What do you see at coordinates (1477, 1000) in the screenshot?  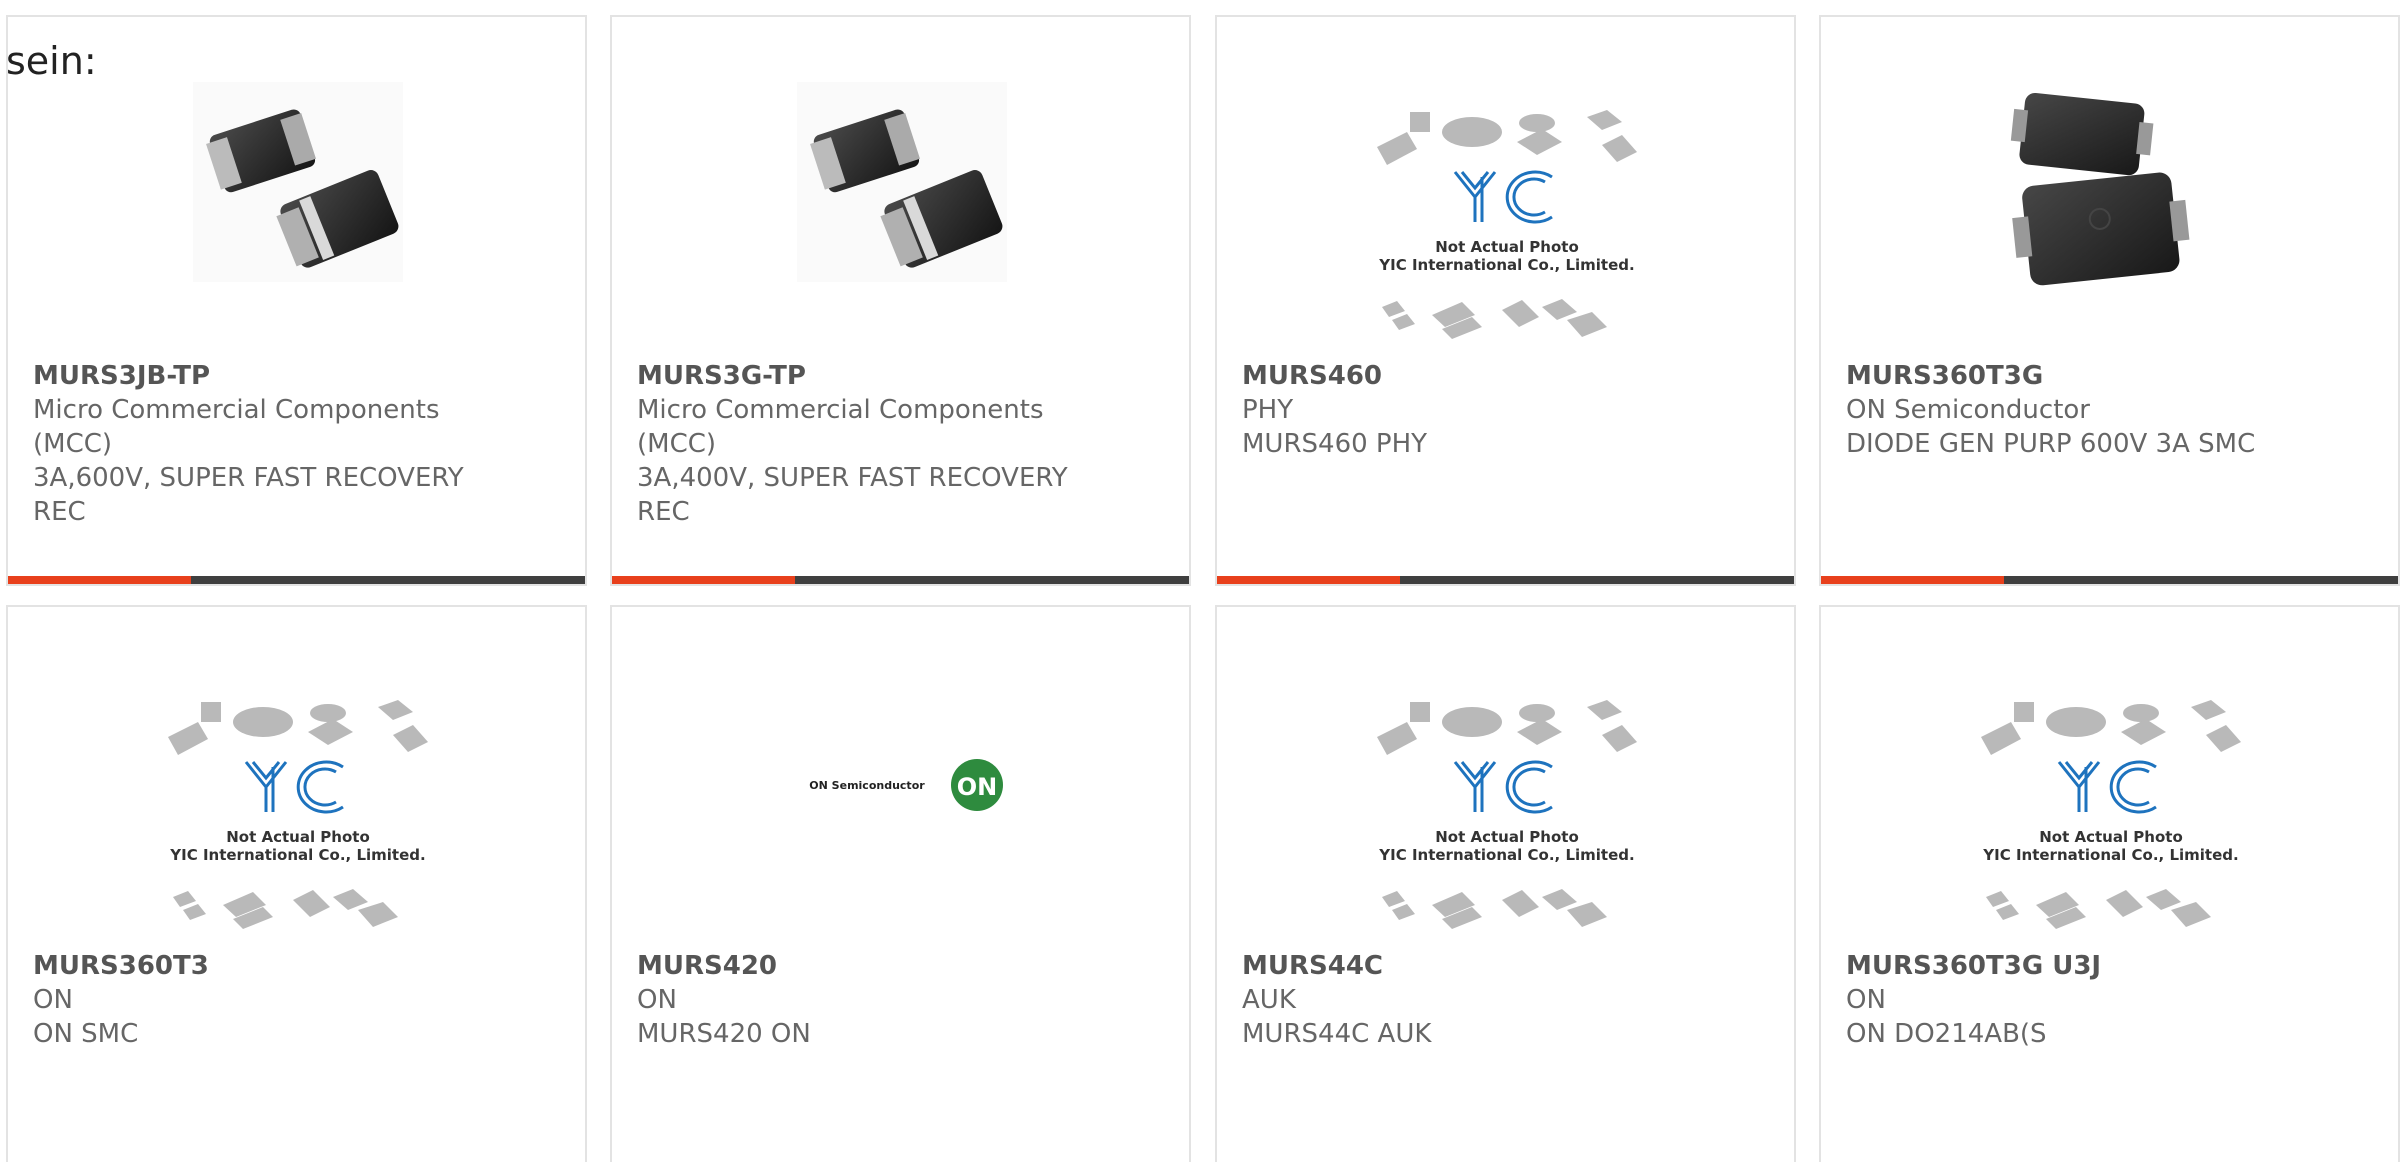 I see `product-info: MURS44C AUK MURS44C AUK` at bounding box center [1477, 1000].